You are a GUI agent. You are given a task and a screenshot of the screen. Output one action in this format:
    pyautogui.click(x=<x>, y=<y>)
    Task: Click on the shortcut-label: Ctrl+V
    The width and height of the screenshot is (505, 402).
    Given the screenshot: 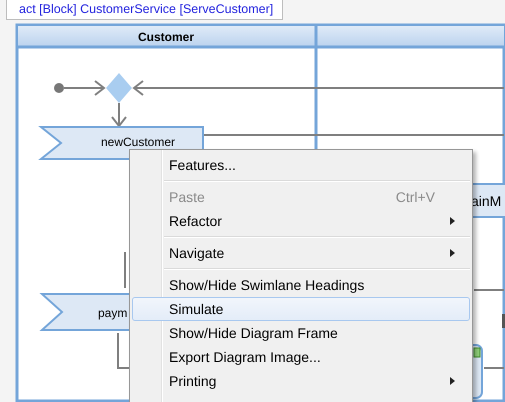 What is the action you would take?
    pyautogui.click(x=415, y=197)
    